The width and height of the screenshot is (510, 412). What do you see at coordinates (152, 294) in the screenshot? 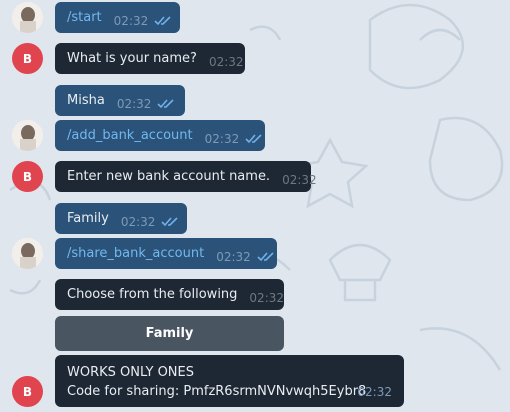
I see `message-text: Choose from the following` at bounding box center [152, 294].